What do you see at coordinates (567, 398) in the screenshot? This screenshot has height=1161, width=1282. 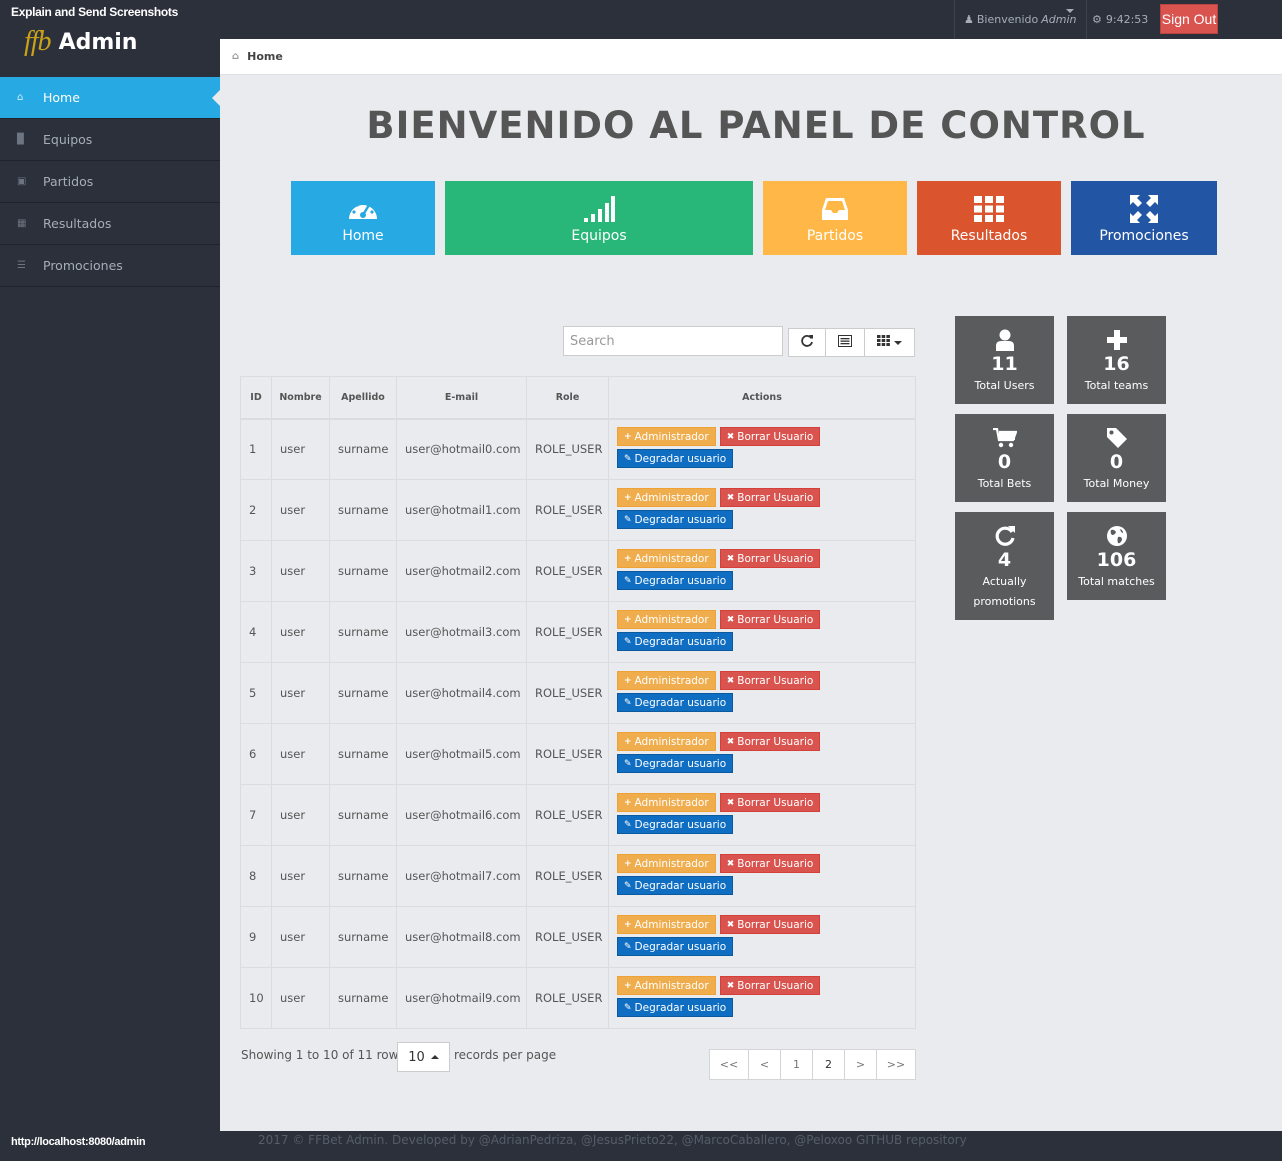 I see `column-header: Role` at bounding box center [567, 398].